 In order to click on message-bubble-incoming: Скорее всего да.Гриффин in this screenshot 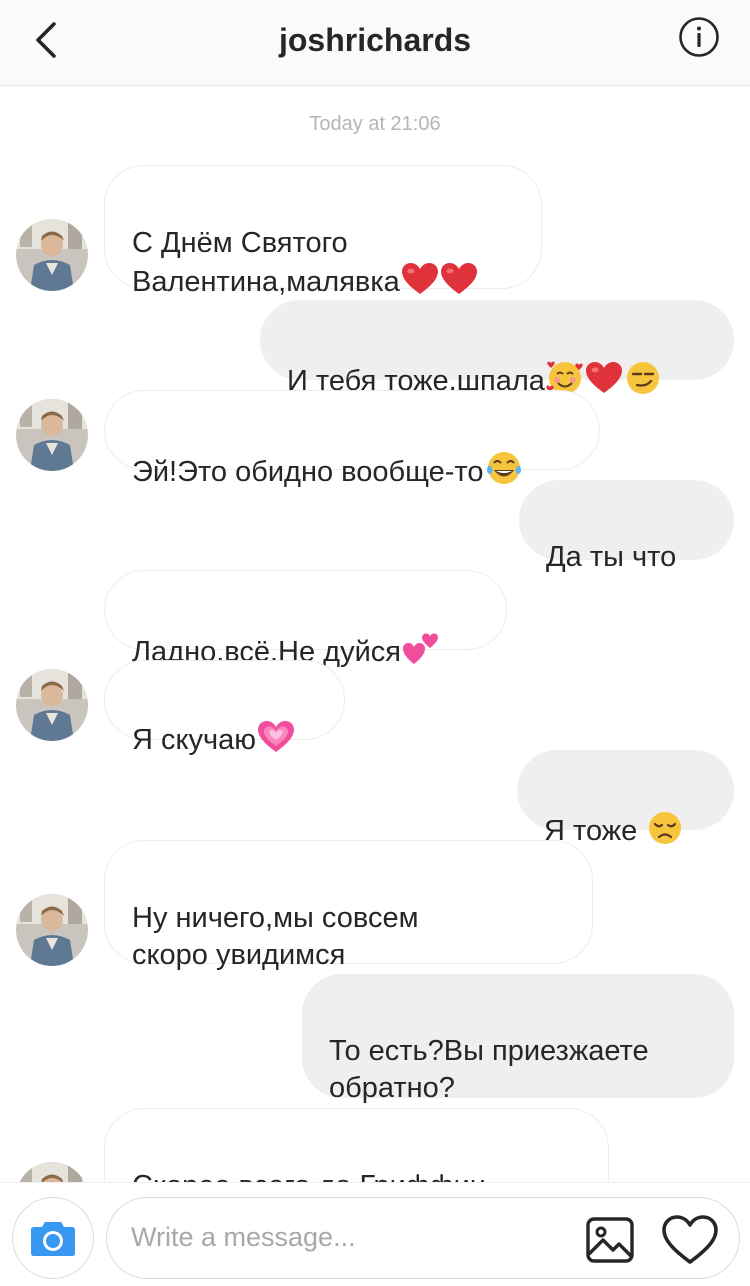, I will do `click(356, 1145)`.